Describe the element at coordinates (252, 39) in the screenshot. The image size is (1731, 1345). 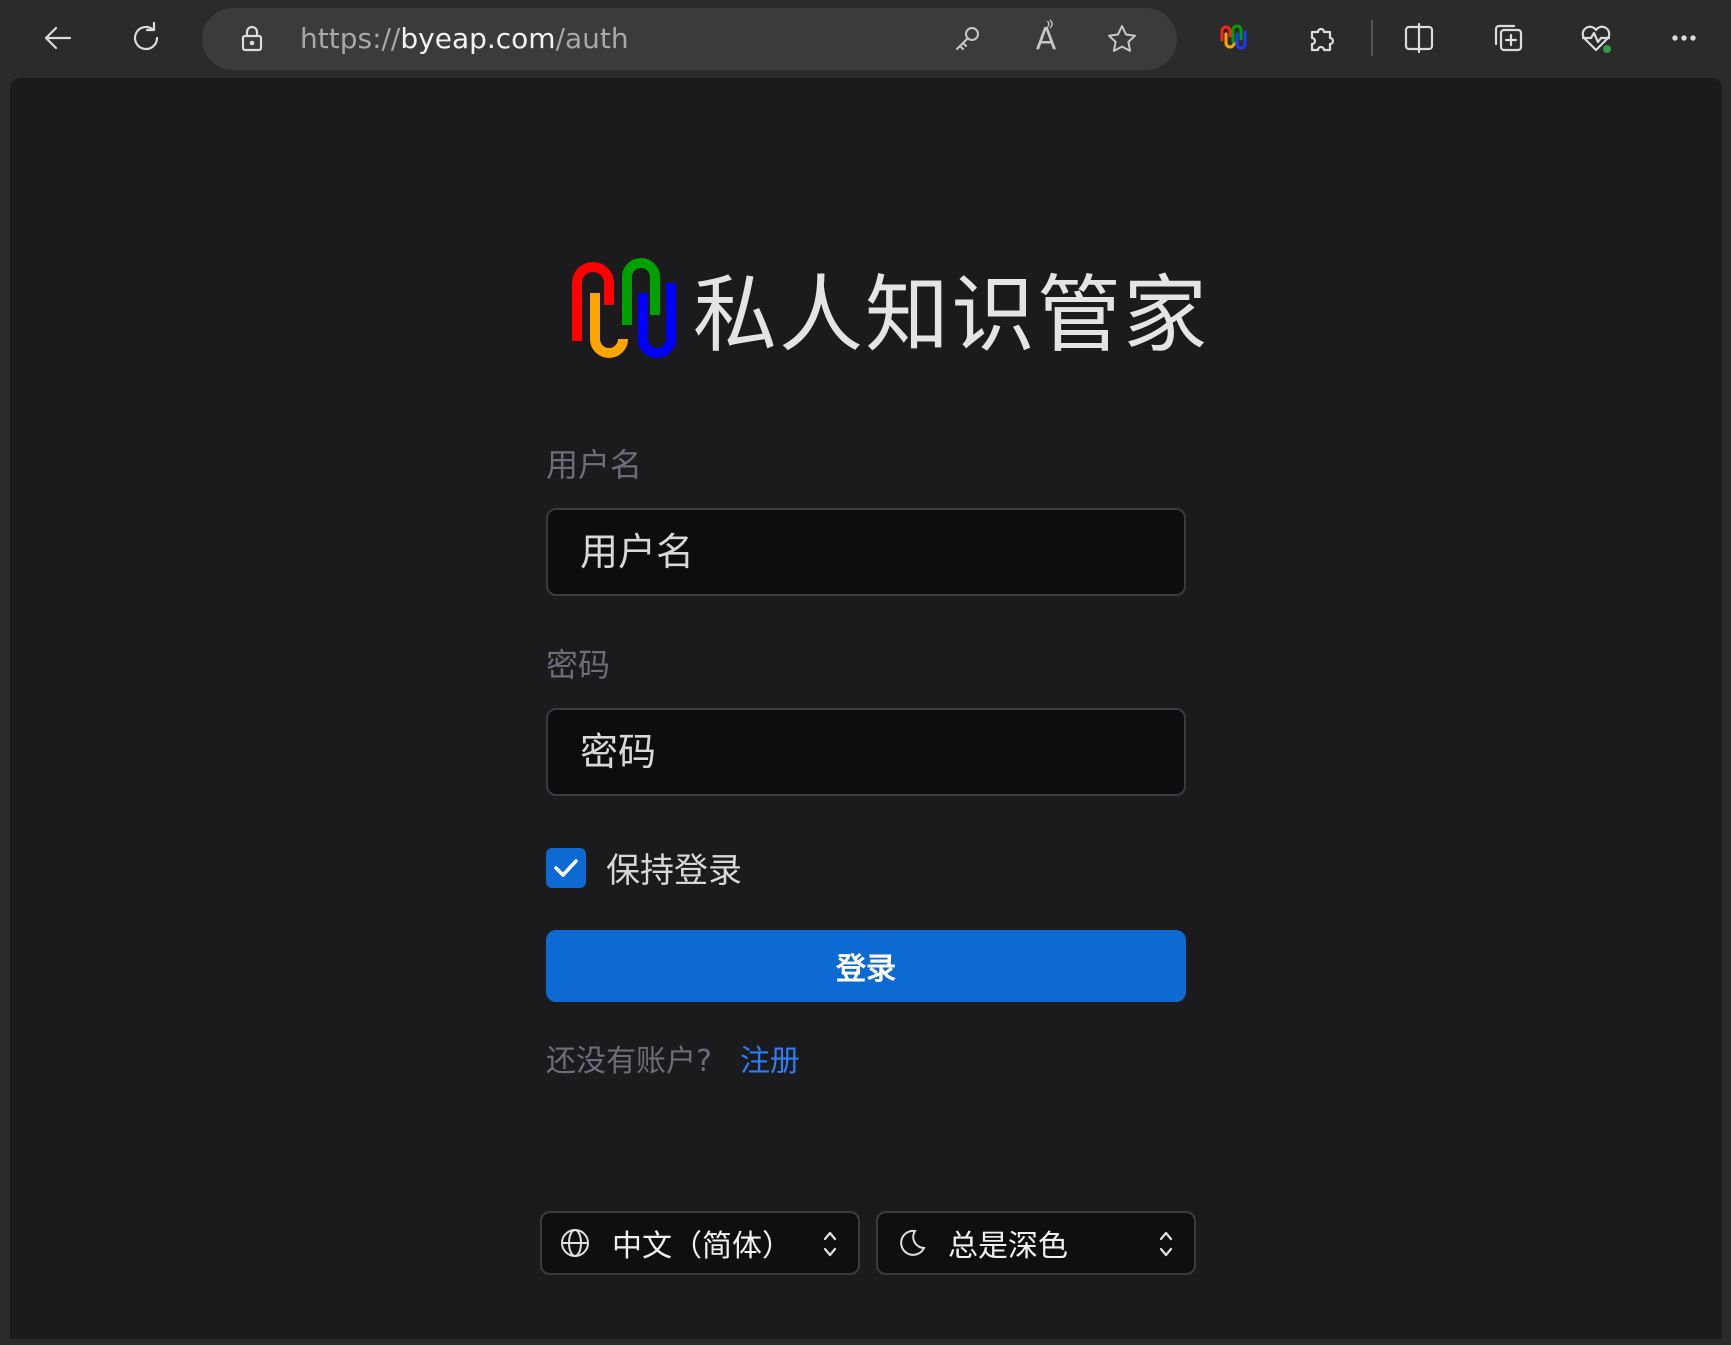
I see `lock-icon` at that location.